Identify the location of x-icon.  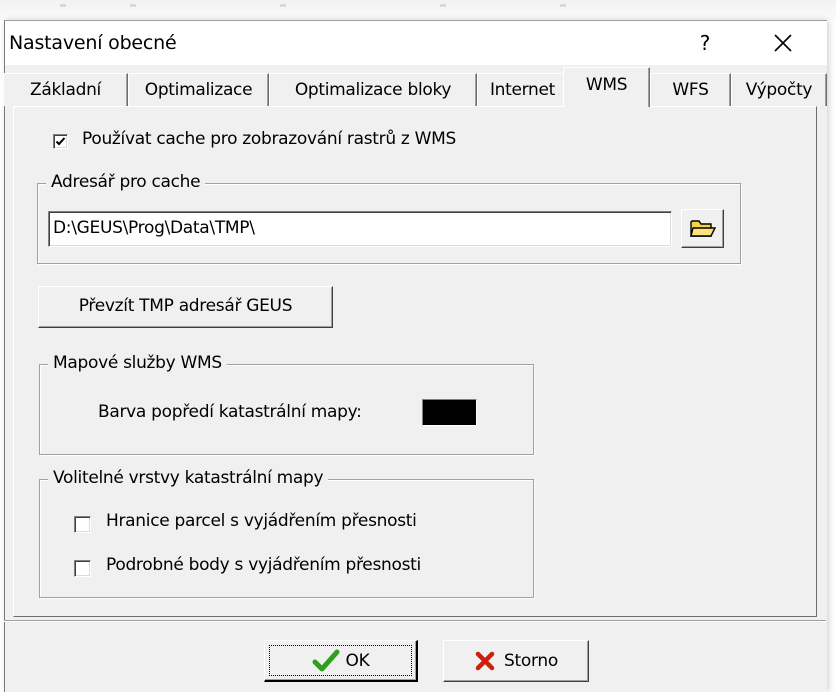
(485, 661).